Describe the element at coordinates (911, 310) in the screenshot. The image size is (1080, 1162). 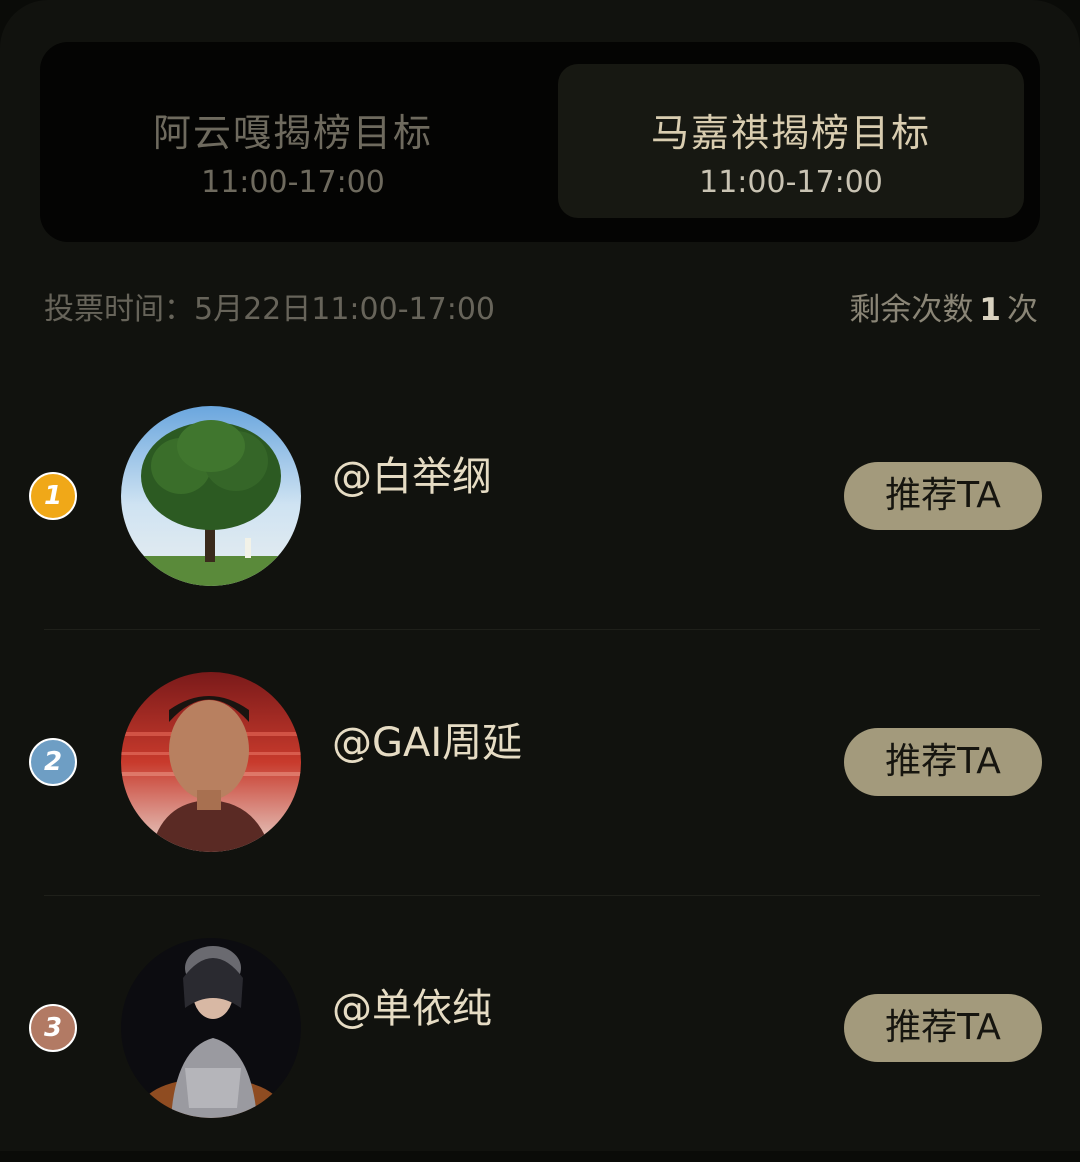
I see `remaining-prefix: 剩余次数` at that location.